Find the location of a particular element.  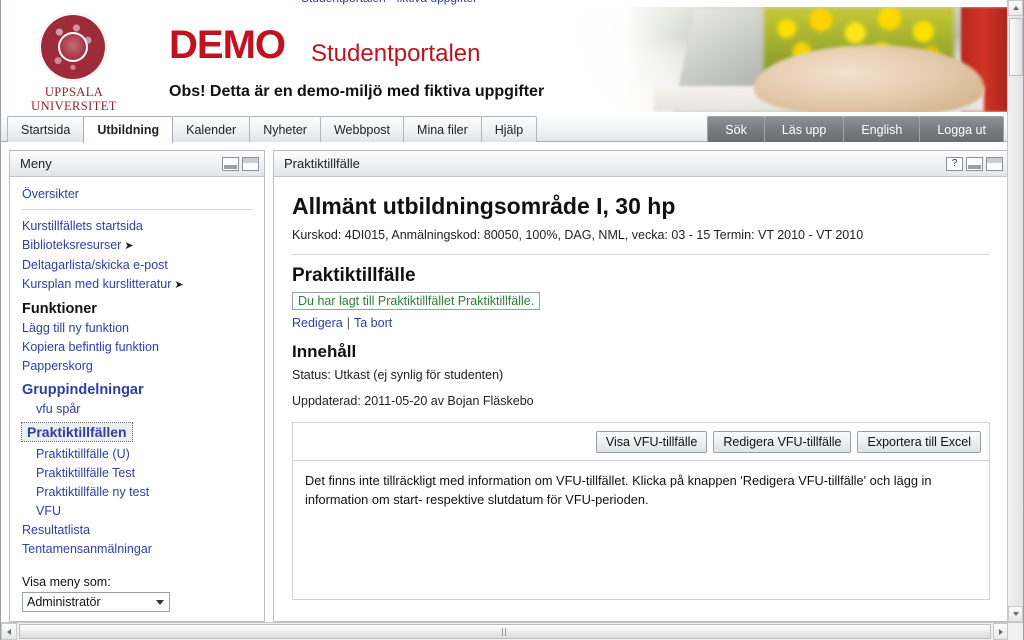

tab-nyheter-label: Nyheter is located at coordinates (285, 129).